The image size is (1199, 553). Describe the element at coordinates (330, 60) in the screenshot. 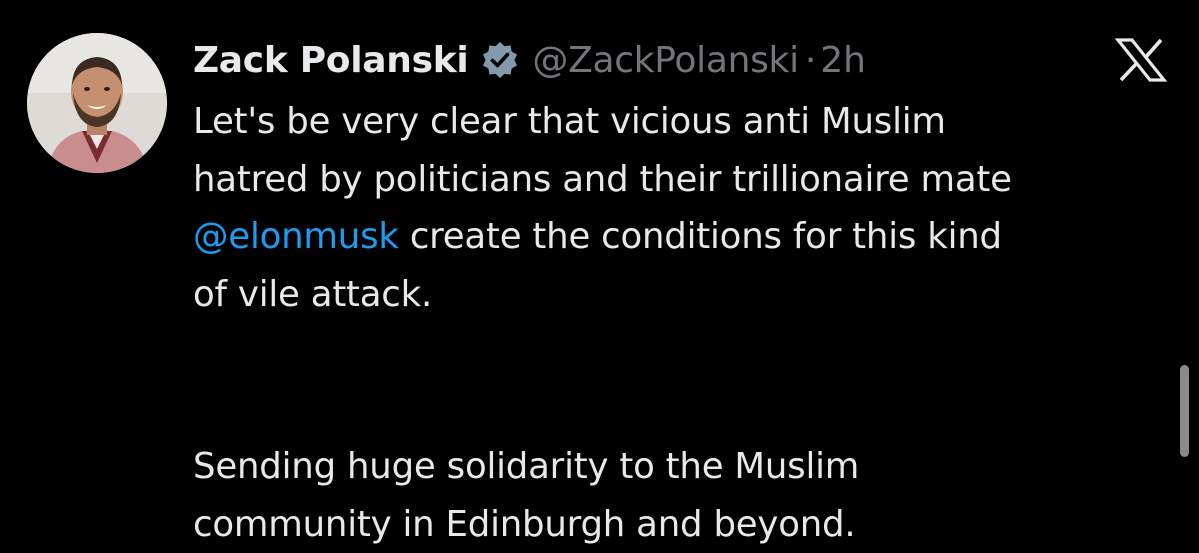

I see `author-name: Zack Polanski` at that location.